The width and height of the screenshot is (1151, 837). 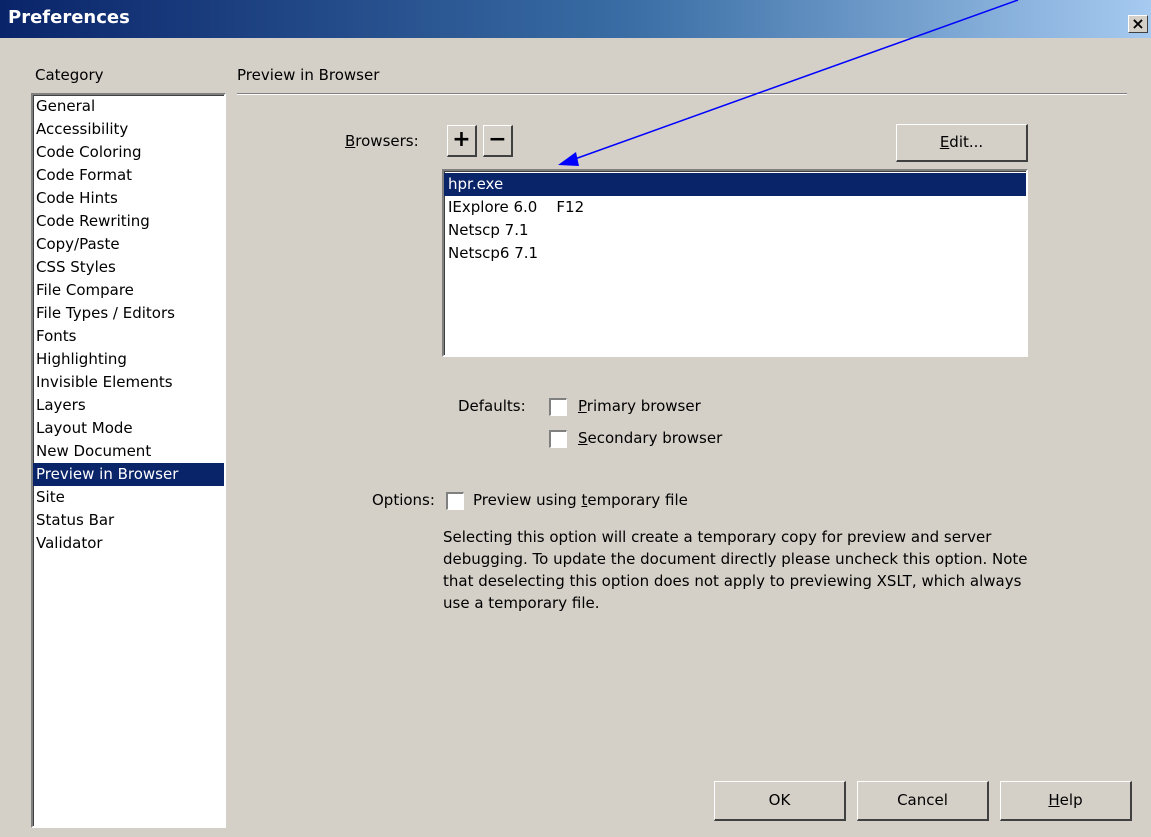 What do you see at coordinates (568, 159) in the screenshot?
I see `annotation-arrow-head` at bounding box center [568, 159].